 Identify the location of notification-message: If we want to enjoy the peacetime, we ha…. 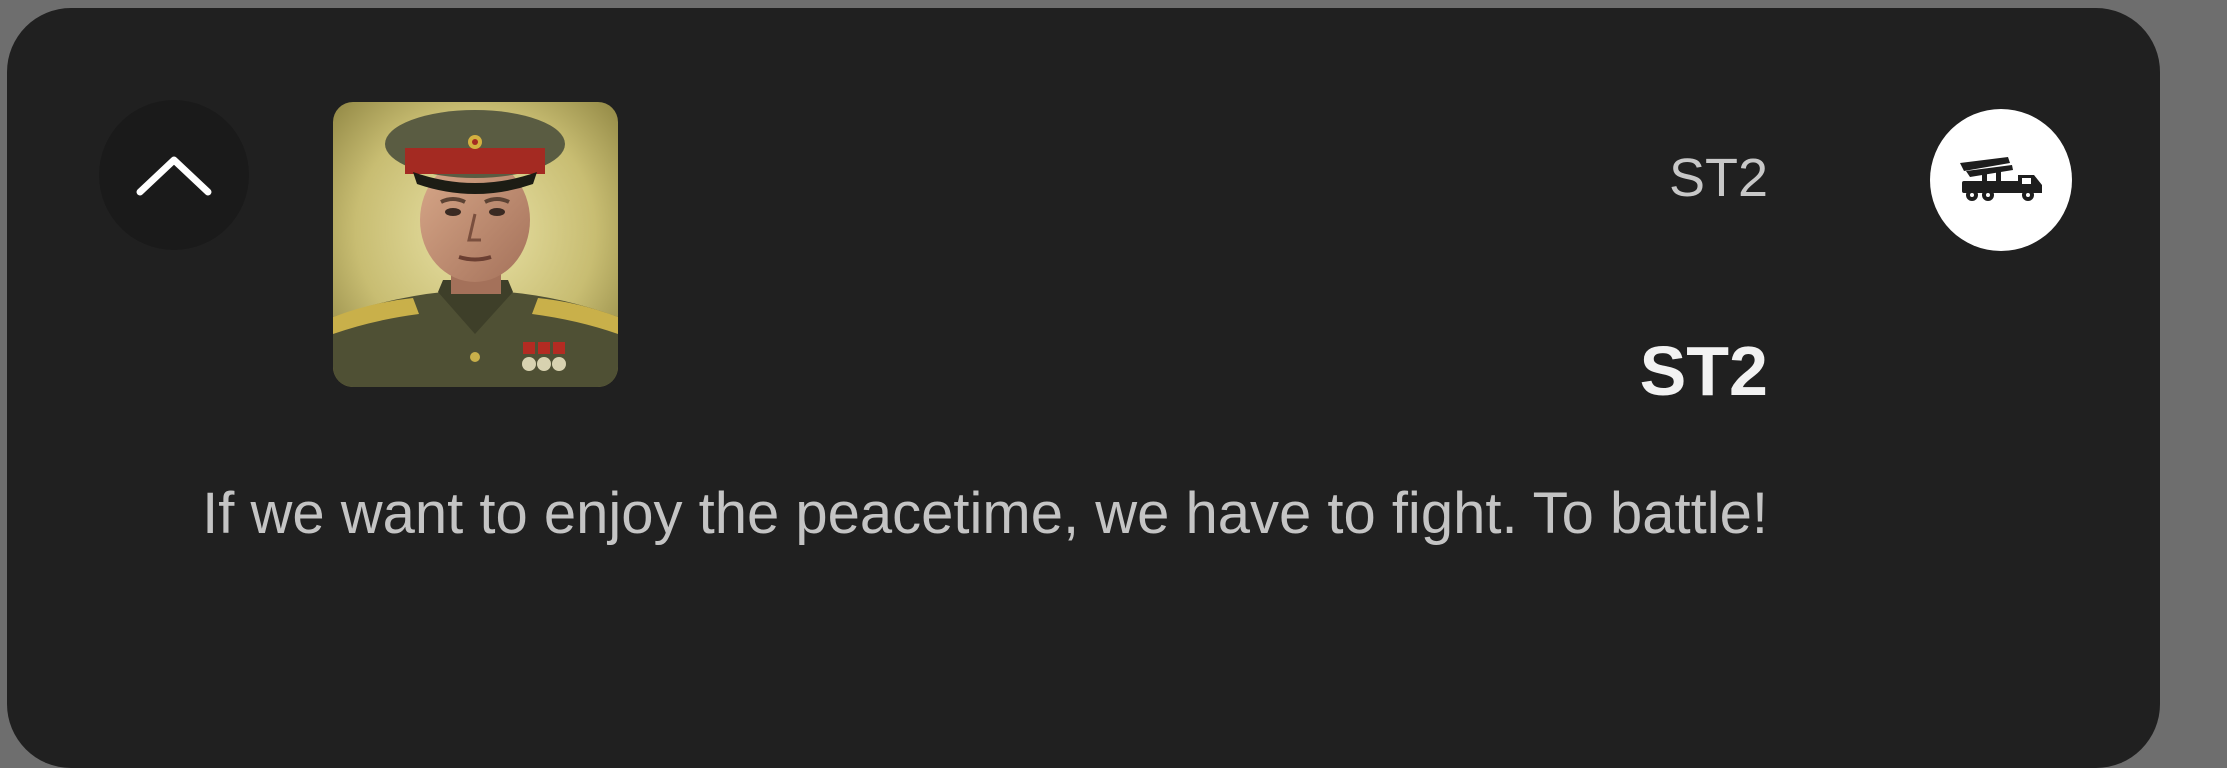
(985, 513).